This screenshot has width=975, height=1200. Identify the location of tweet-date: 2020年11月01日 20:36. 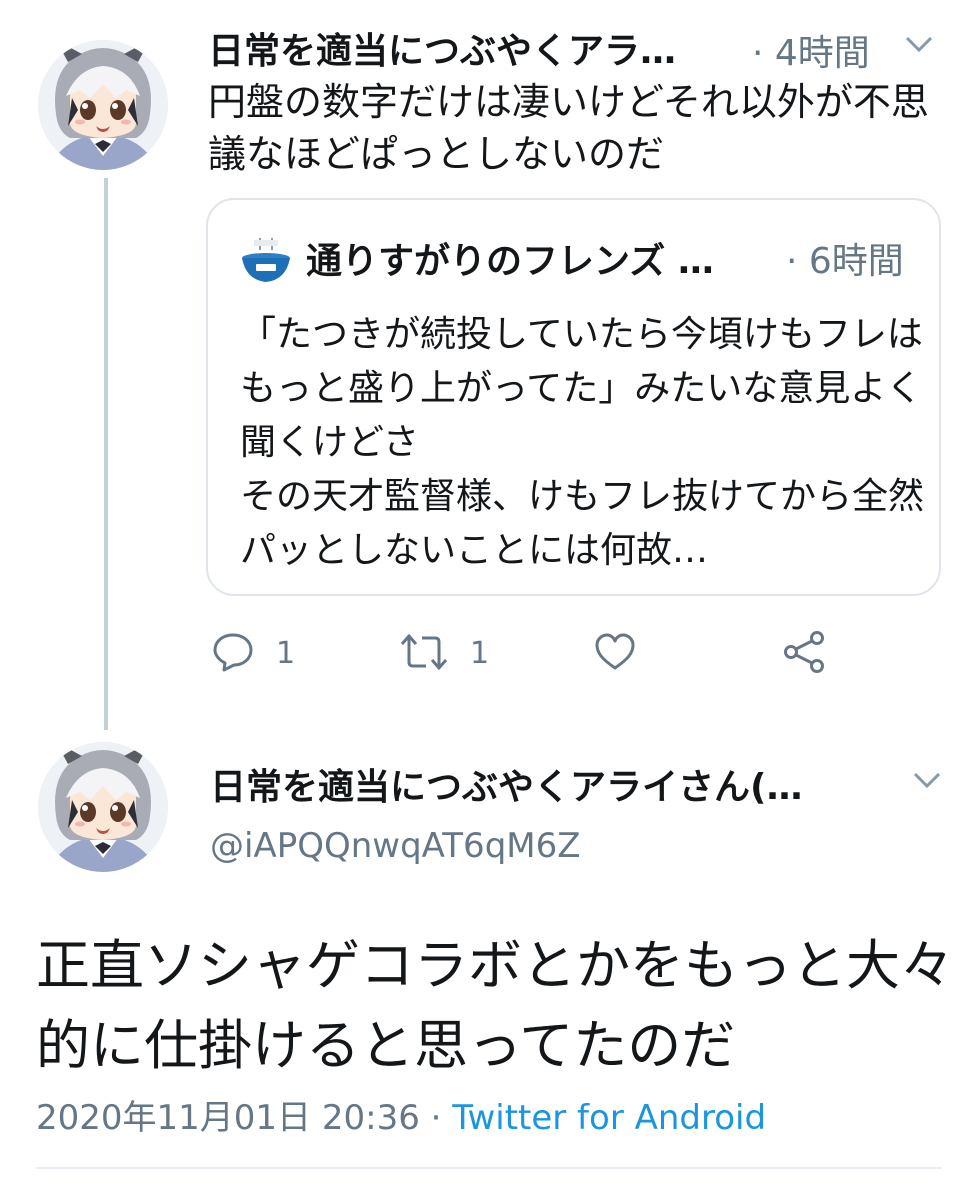
(228, 1118).